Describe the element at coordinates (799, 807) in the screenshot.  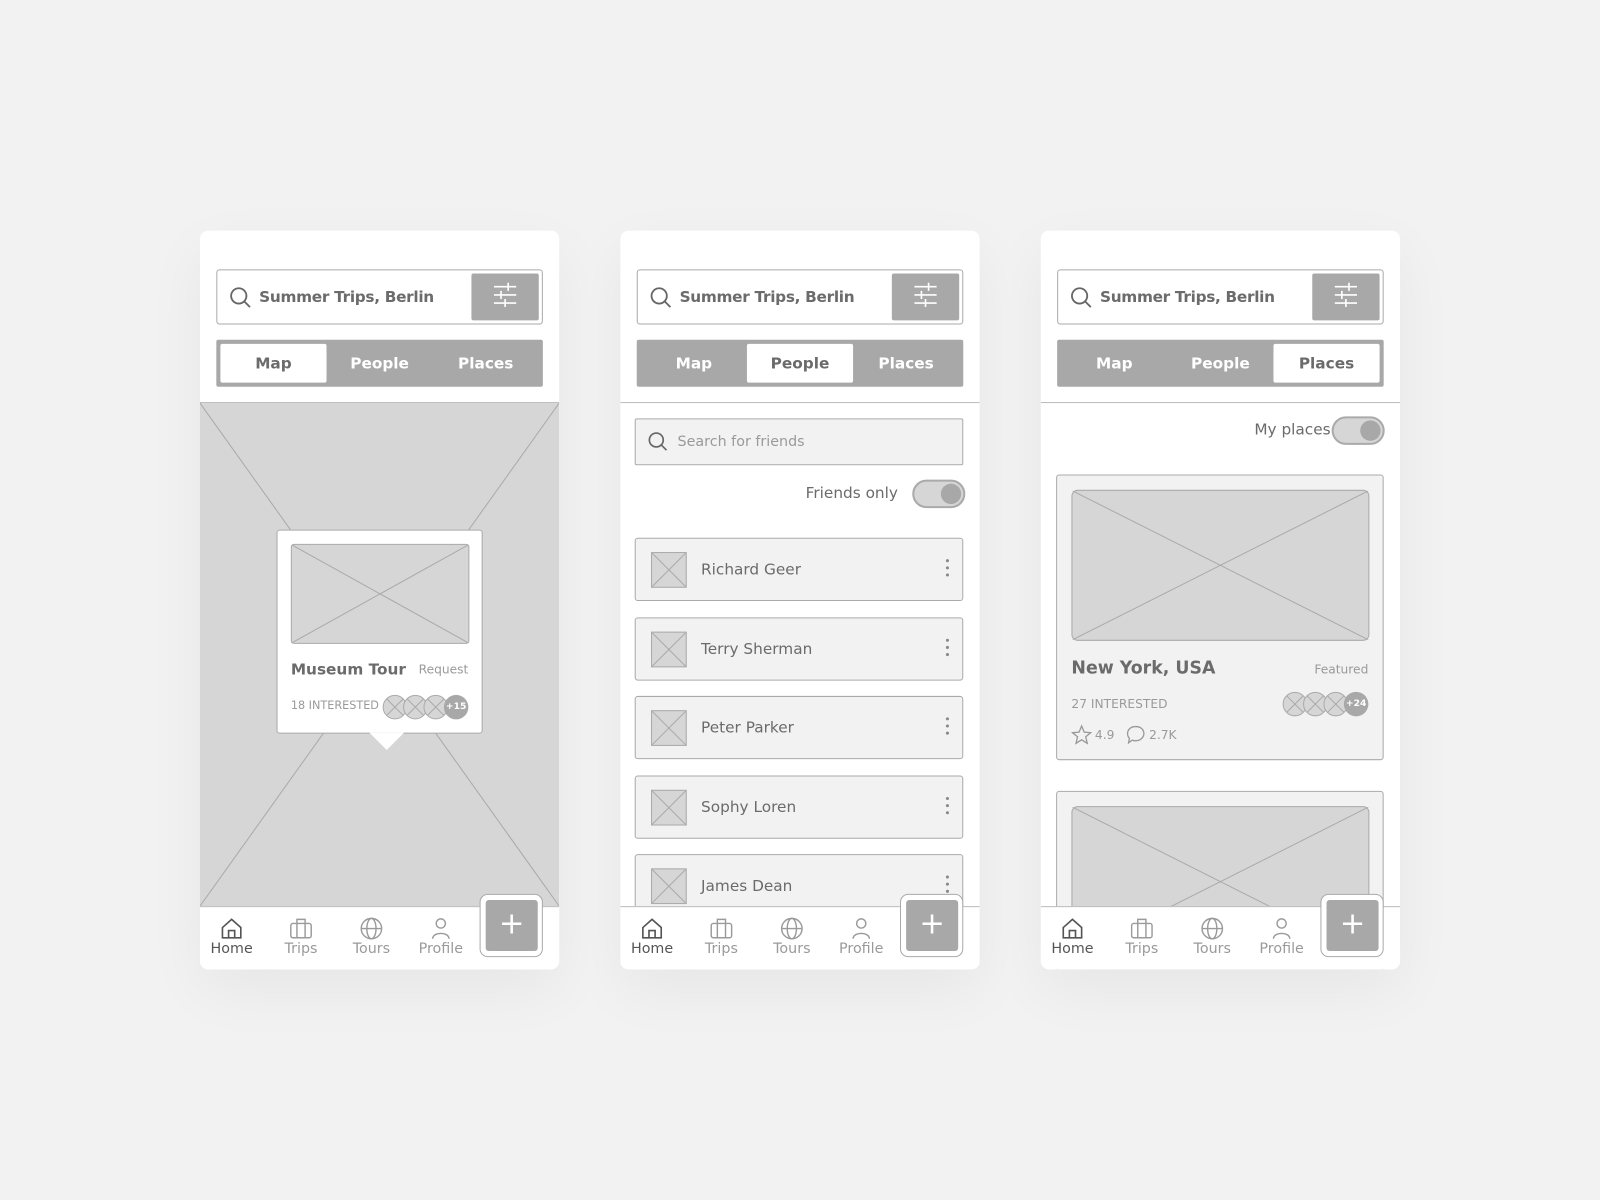
I see `friend-list-item: Sophy Loren` at that location.